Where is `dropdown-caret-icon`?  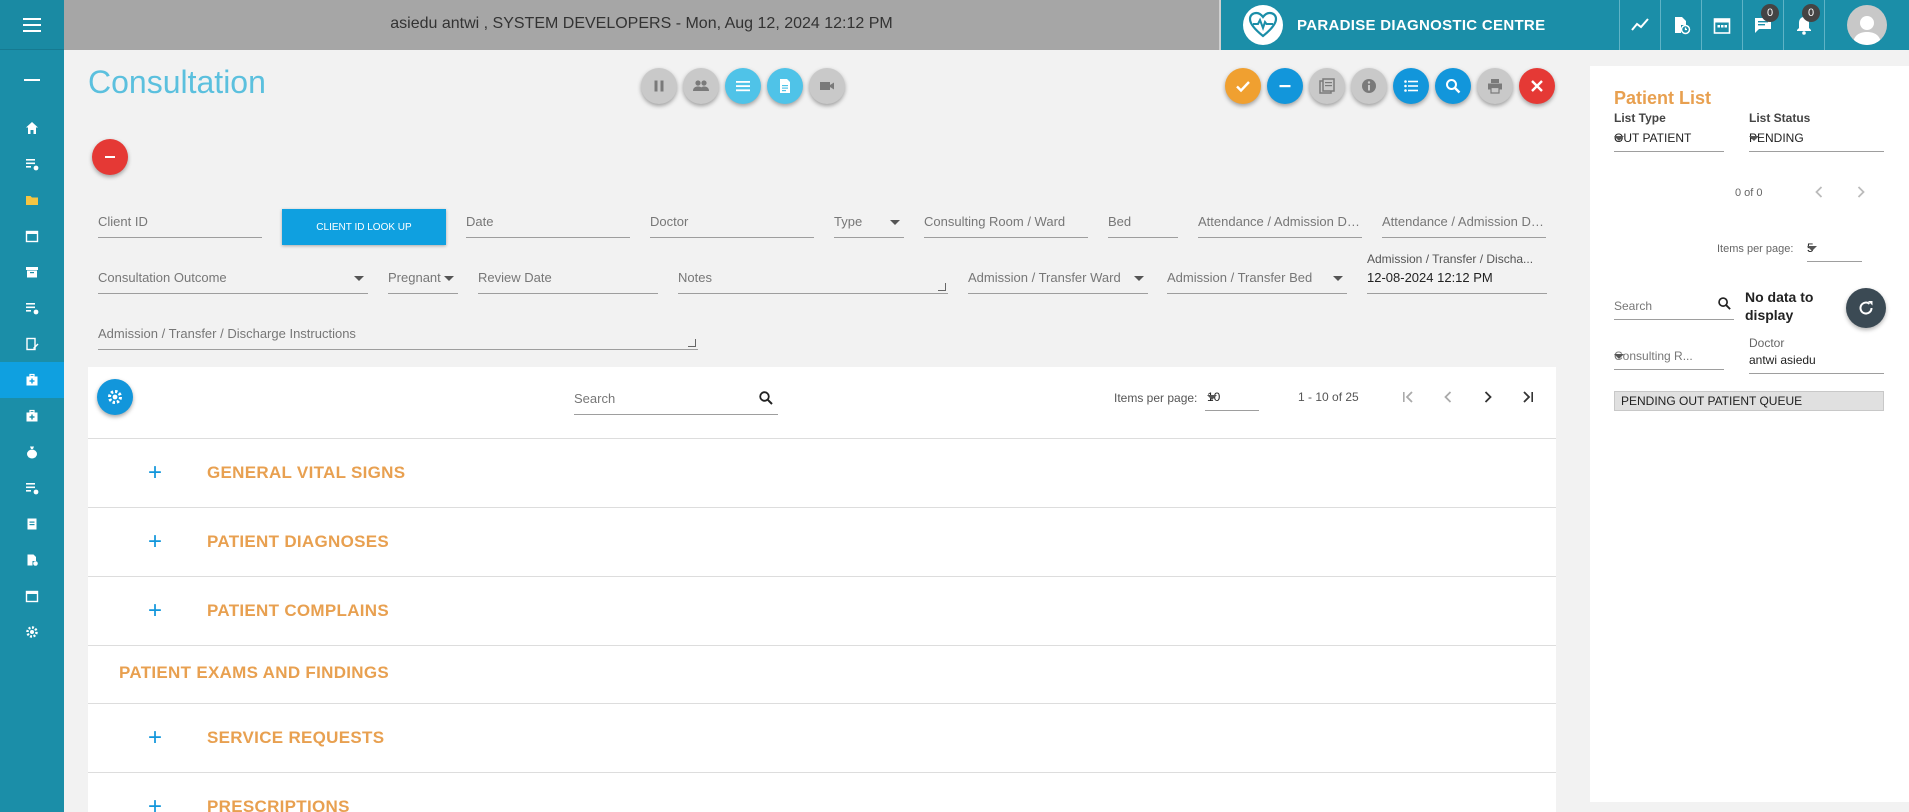
dropdown-caret-icon is located at coordinates (895, 222).